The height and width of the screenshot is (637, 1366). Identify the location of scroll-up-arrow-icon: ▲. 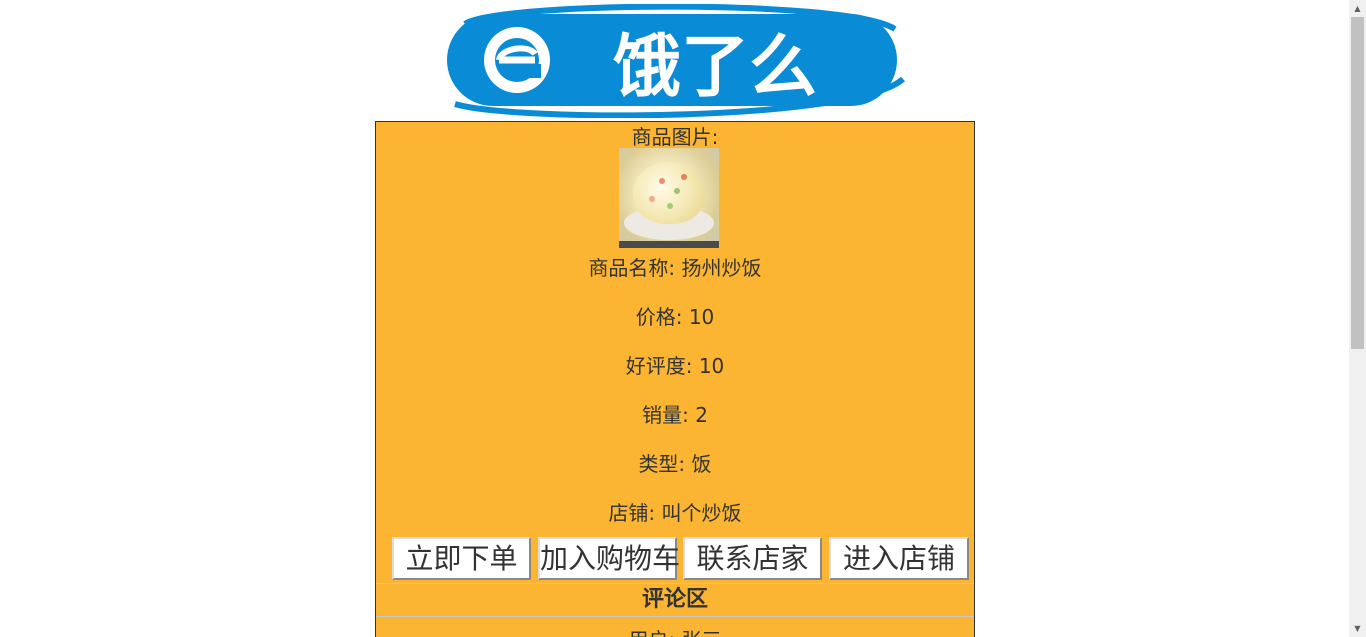
(1357, 8).